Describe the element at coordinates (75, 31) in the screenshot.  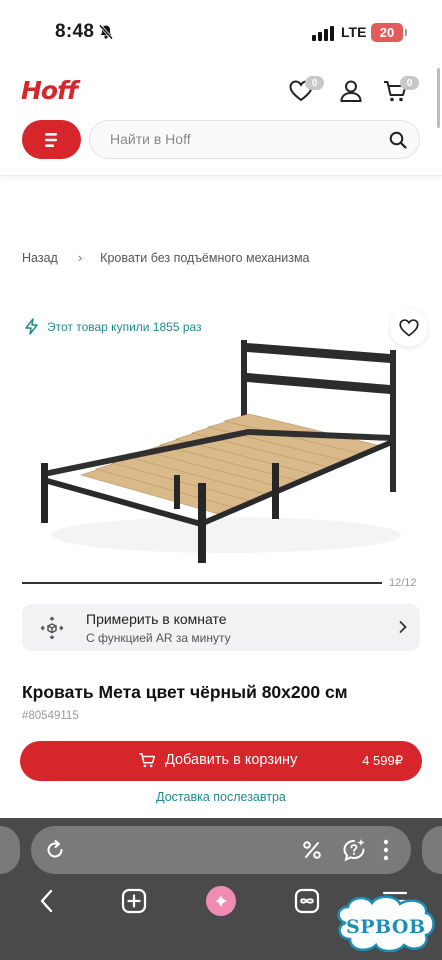
I see `status-time: 8:48` at that location.